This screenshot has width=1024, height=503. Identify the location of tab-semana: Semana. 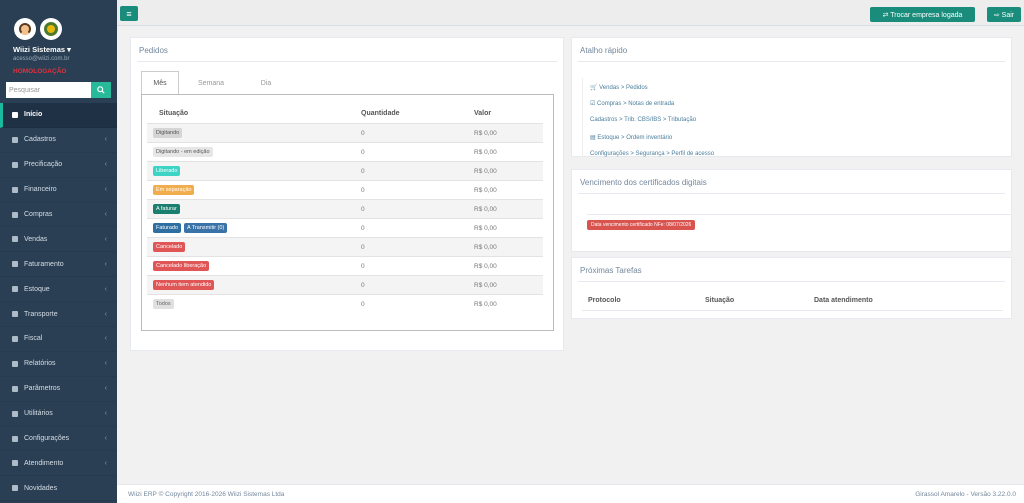
(211, 83).